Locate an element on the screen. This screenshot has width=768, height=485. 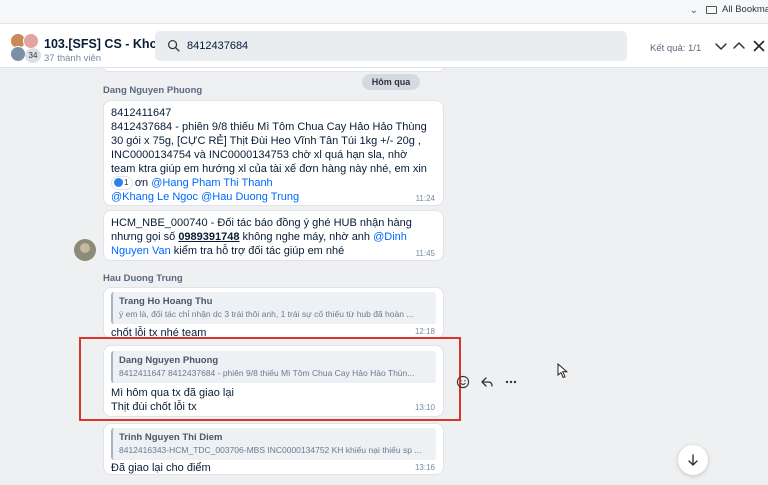
message-text: Đã giao lại cho điểm is located at coordinates (161, 468).